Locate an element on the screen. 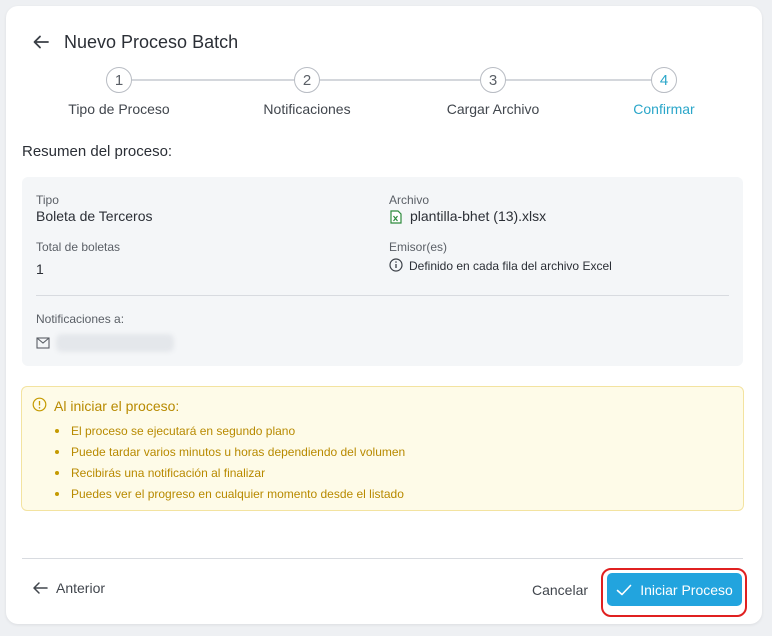 The height and width of the screenshot is (636, 772). list-item: El proceso se ejecutará en segundo plano is located at coordinates (230, 434).